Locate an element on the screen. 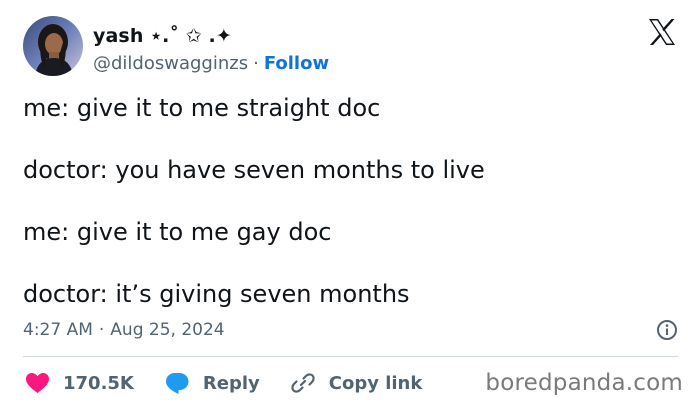 Image resolution: width=700 pixels, height=410 pixels. tweet-line: doctor: it’s giving seven months is located at coordinates (216, 294).